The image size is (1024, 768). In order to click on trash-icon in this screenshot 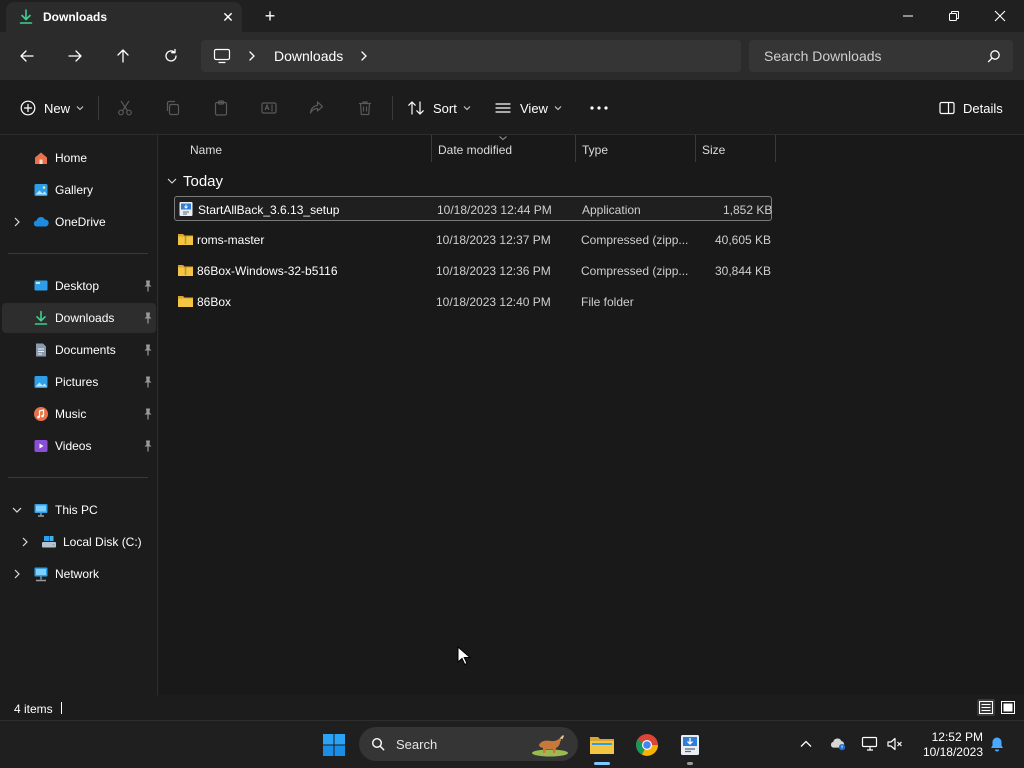, I will do `click(365, 108)`.